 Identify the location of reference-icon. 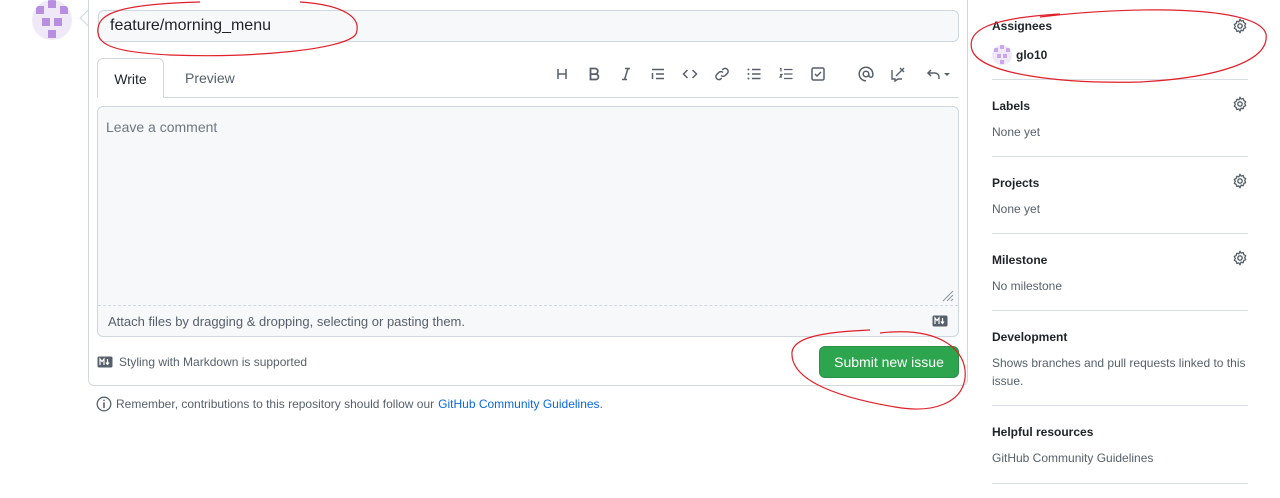
(898, 74).